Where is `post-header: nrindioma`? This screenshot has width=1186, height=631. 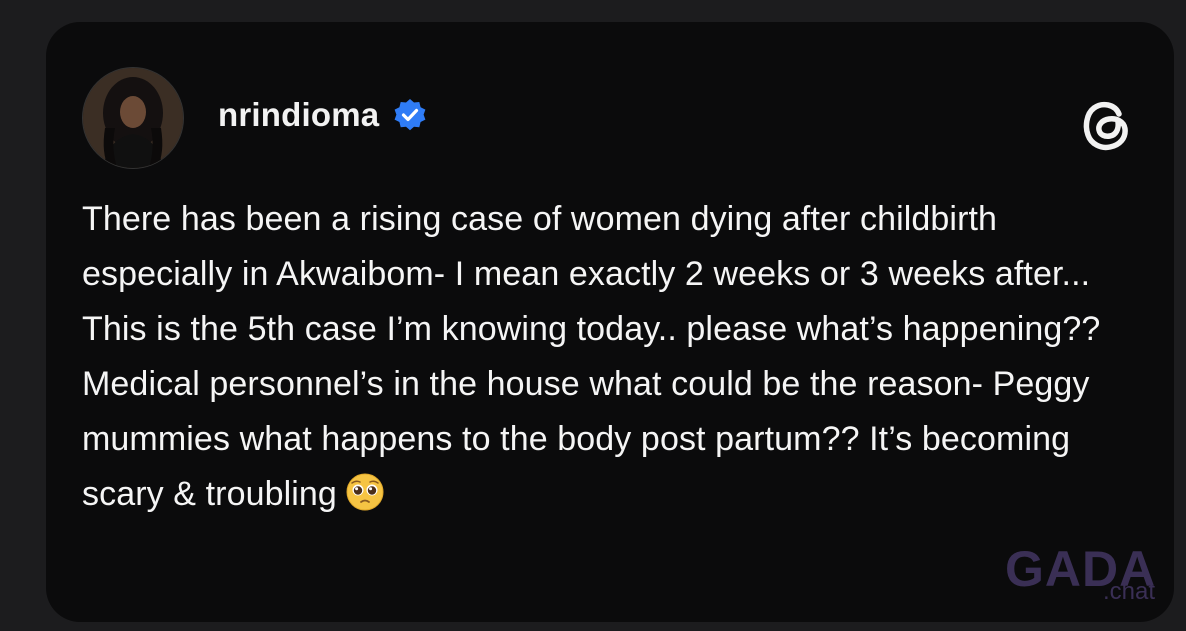
post-header: nrindioma is located at coordinates (322, 115).